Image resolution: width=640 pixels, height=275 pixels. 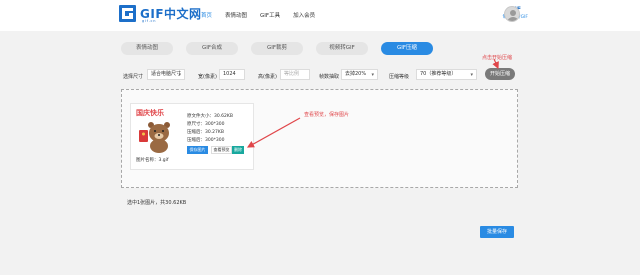 I want to click on size-select-value: 适合电脑尺寸, so click(x=166, y=74).